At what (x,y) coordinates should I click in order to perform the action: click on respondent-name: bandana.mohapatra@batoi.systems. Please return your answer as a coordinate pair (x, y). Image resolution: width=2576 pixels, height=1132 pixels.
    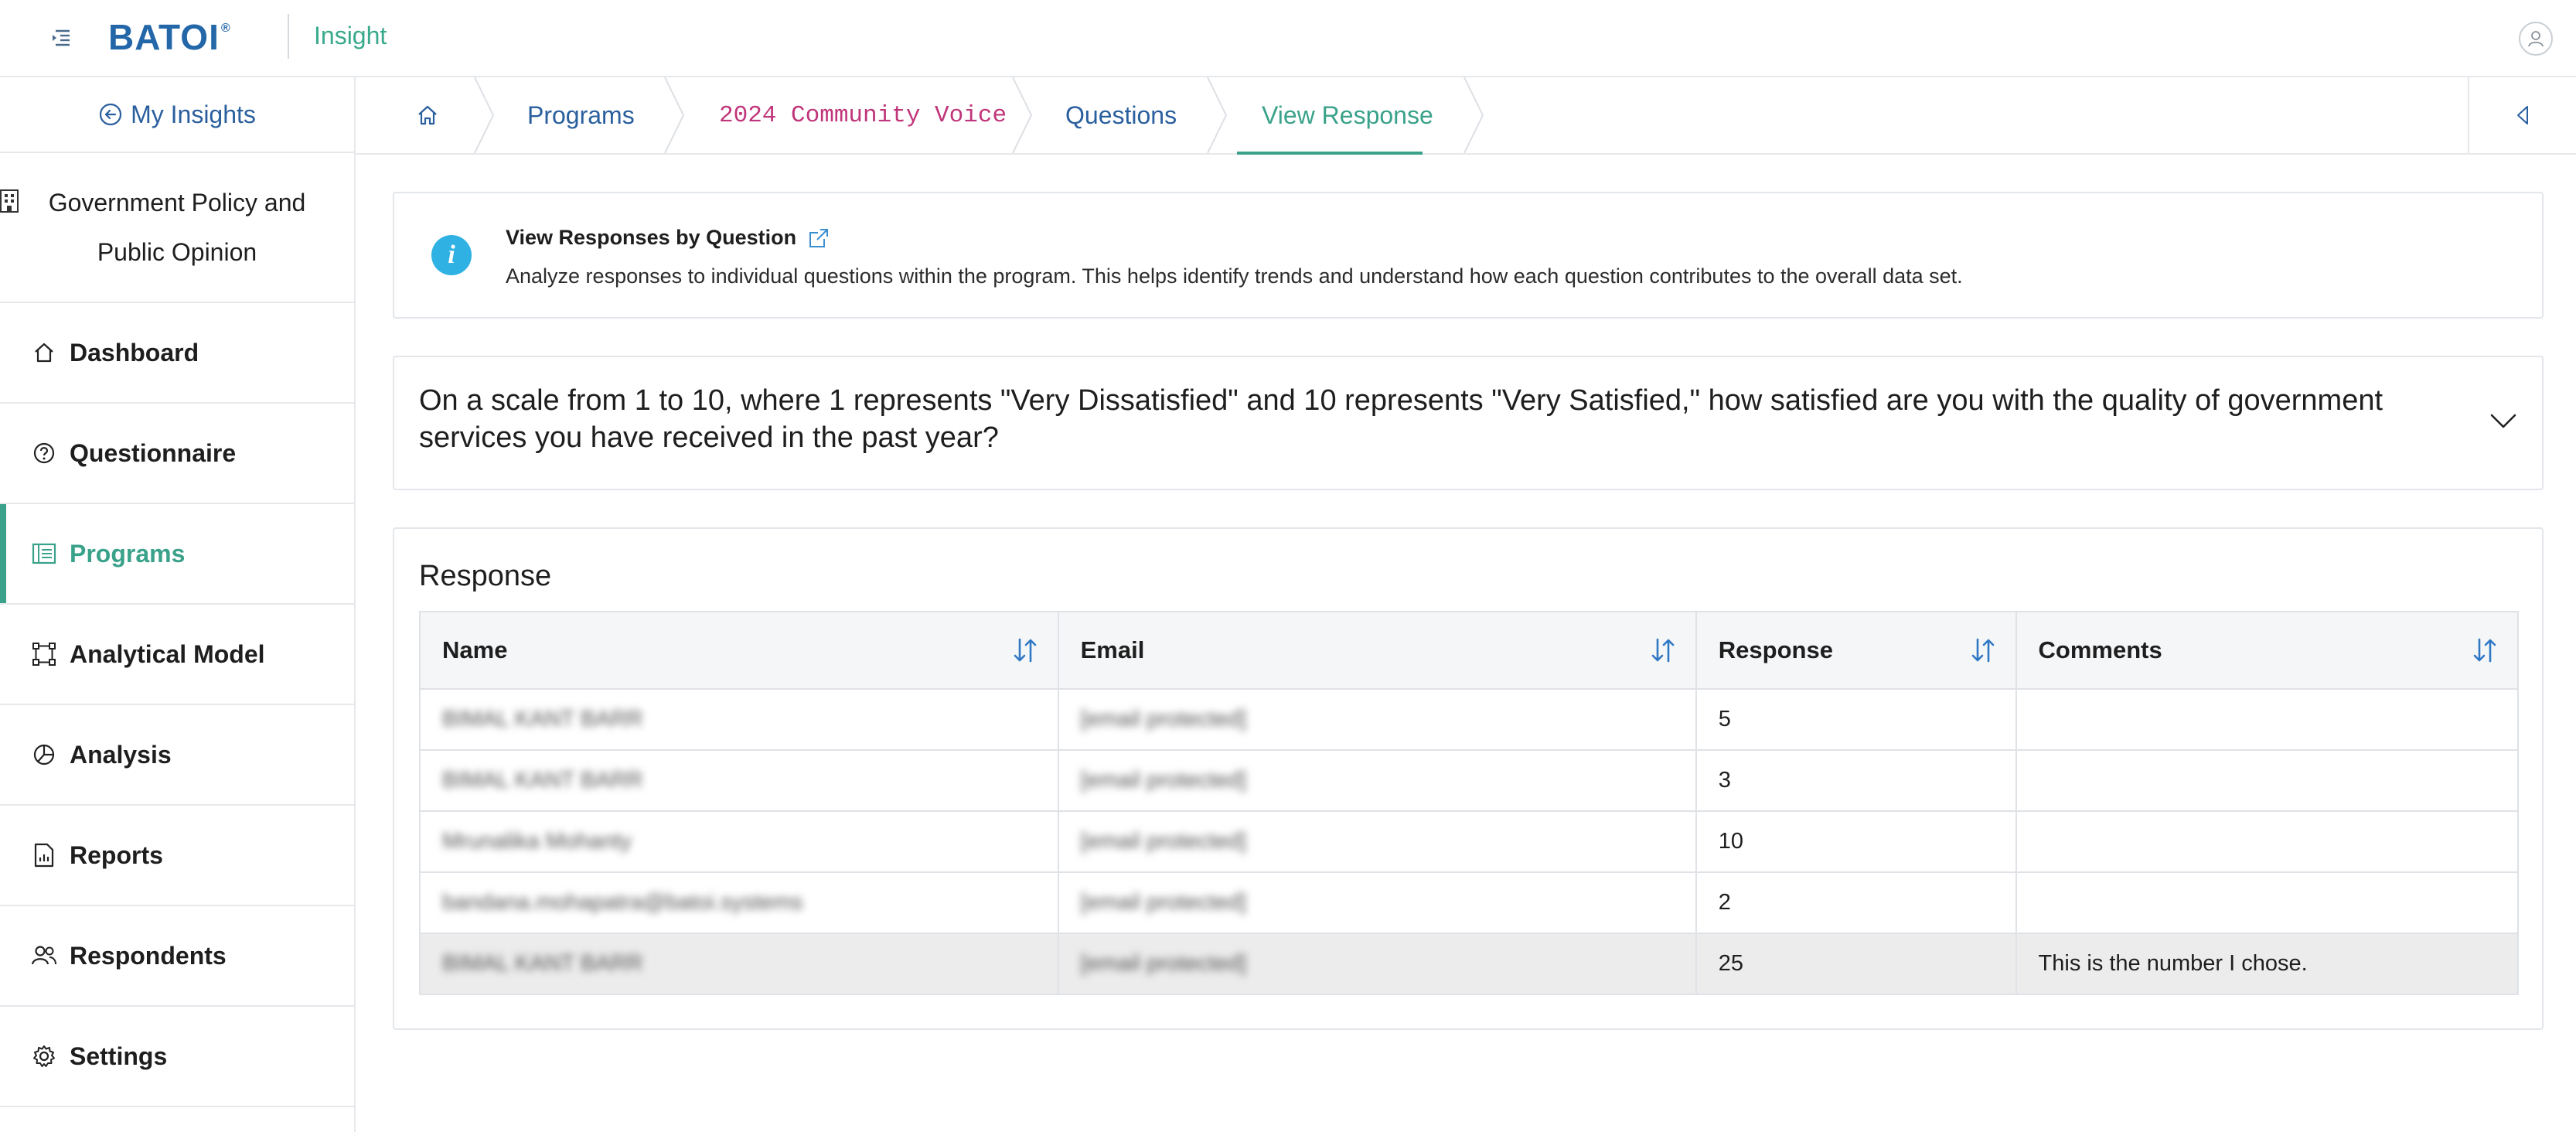
    Looking at the image, I should click on (622, 902).